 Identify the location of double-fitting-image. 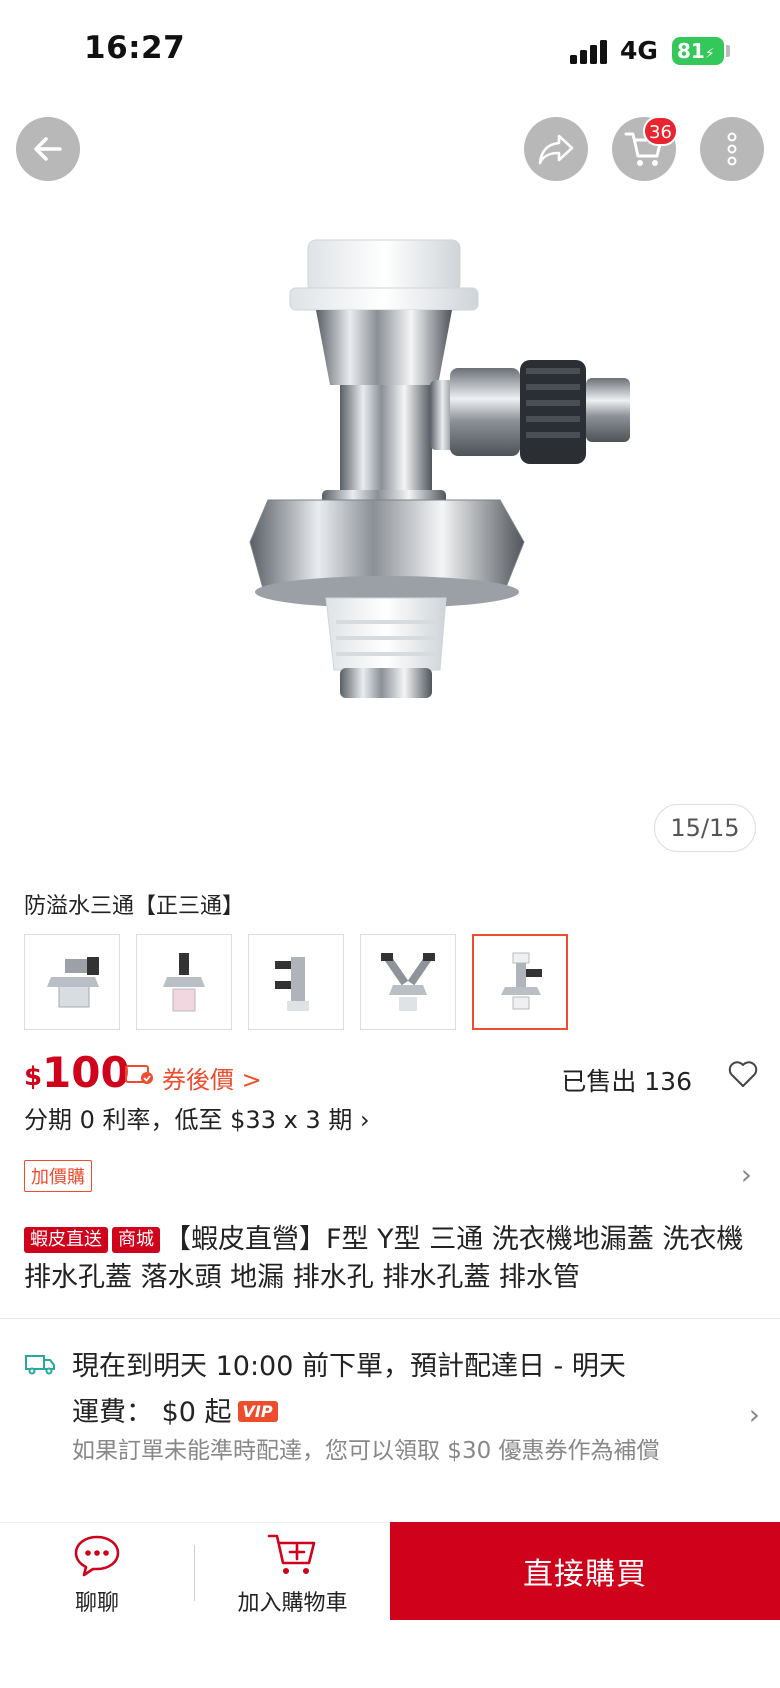
(292, 984).